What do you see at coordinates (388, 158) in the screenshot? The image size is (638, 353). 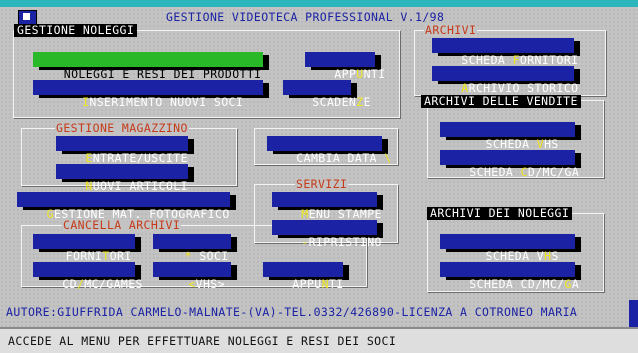 I see `hotkey: \` at bounding box center [388, 158].